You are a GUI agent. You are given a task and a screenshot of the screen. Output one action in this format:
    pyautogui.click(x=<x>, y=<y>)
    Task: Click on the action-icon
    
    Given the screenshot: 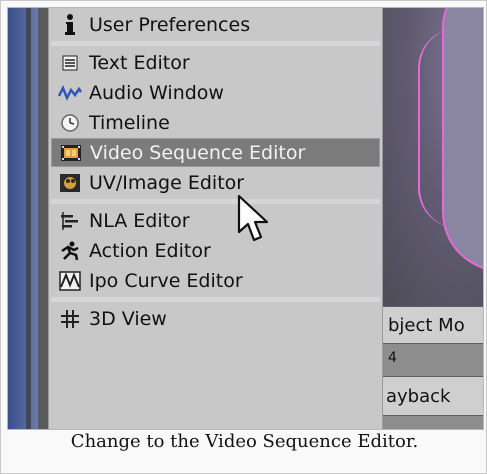 What is the action you would take?
    pyautogui.click(x=70, y=251)
    